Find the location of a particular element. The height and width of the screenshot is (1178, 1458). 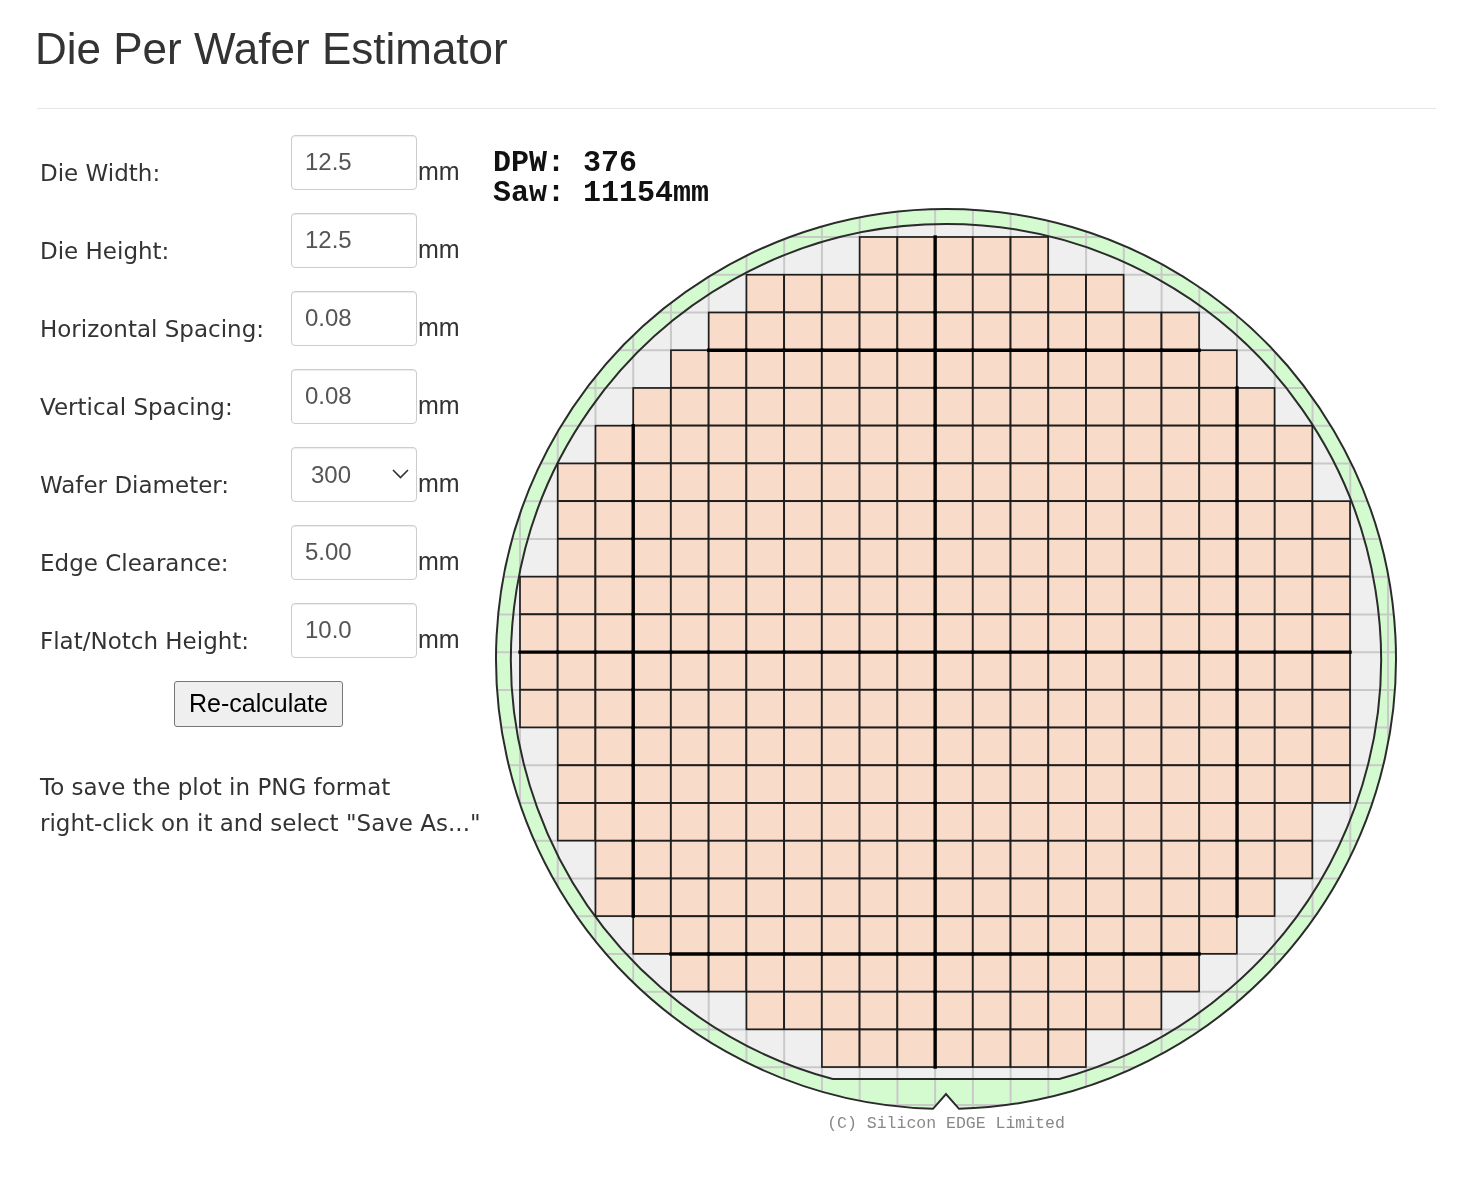

save-hint-text: To save the plot in PNG format right-click on it and select "Save As..." is located at coordinates (261, 805).